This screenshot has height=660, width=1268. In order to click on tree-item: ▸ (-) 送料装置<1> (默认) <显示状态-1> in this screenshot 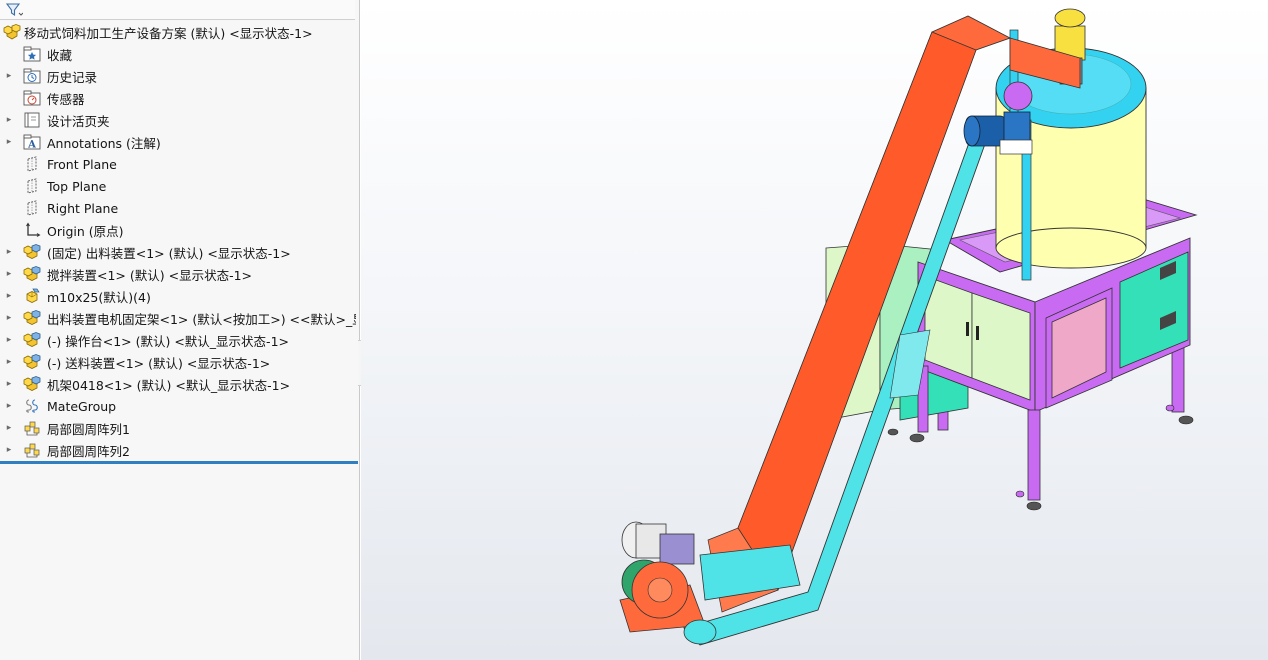, I will do `click(178, 362)`.